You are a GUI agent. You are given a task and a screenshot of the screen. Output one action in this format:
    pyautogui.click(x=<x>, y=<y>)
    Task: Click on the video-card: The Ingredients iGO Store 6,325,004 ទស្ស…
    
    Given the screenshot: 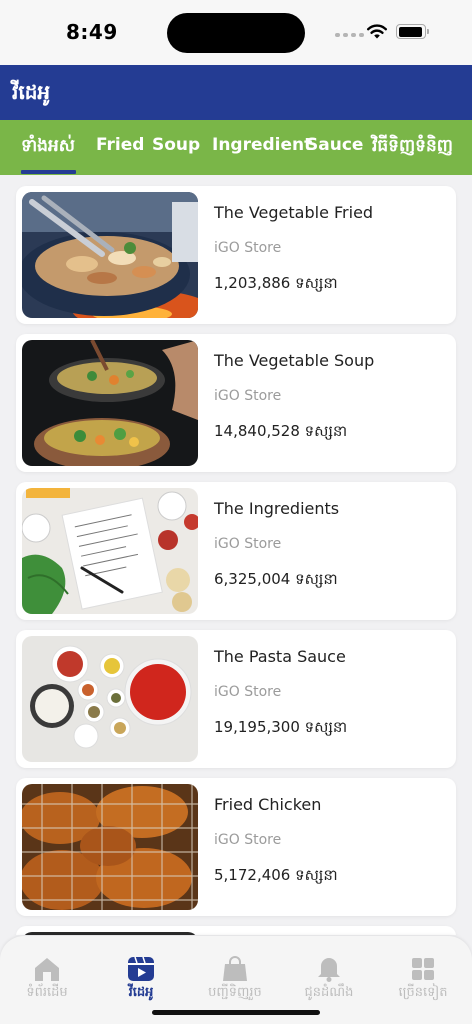 What is the action you would take?
    pyautogui.click(x=236, y=551)
    